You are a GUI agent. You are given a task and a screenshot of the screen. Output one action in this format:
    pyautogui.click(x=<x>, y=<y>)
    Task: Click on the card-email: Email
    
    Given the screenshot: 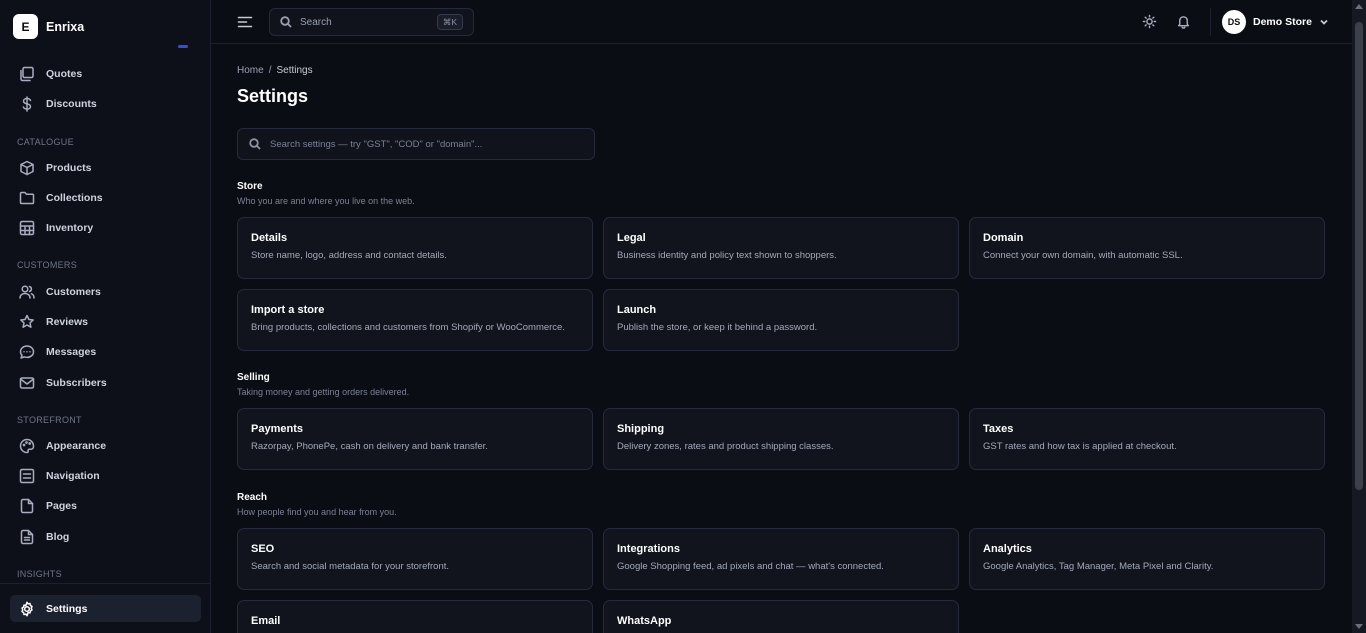 What is the action you would take?
    pyautogui.click(x=415, y=616)
    